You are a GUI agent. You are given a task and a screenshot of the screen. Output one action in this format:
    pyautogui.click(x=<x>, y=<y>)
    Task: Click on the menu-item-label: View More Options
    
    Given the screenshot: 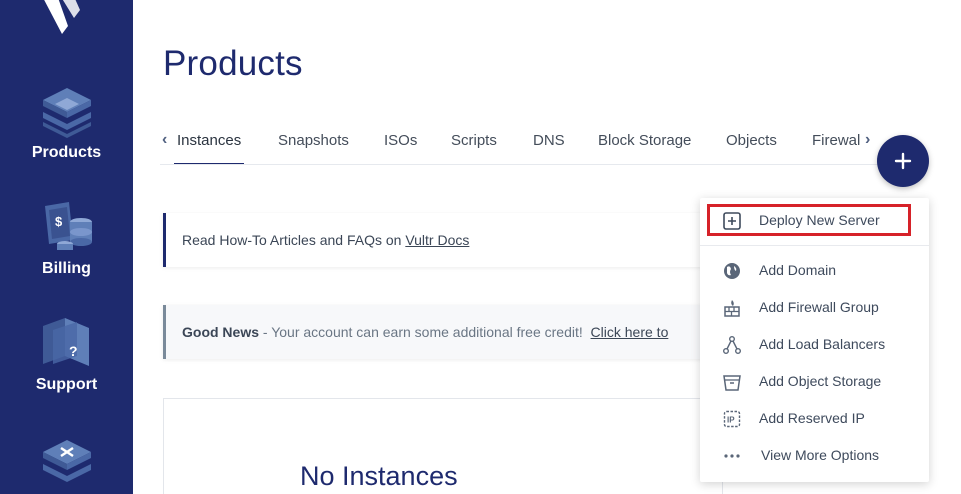 What is the action you would take?
    pyautogui.click(x=820, y=455)
    